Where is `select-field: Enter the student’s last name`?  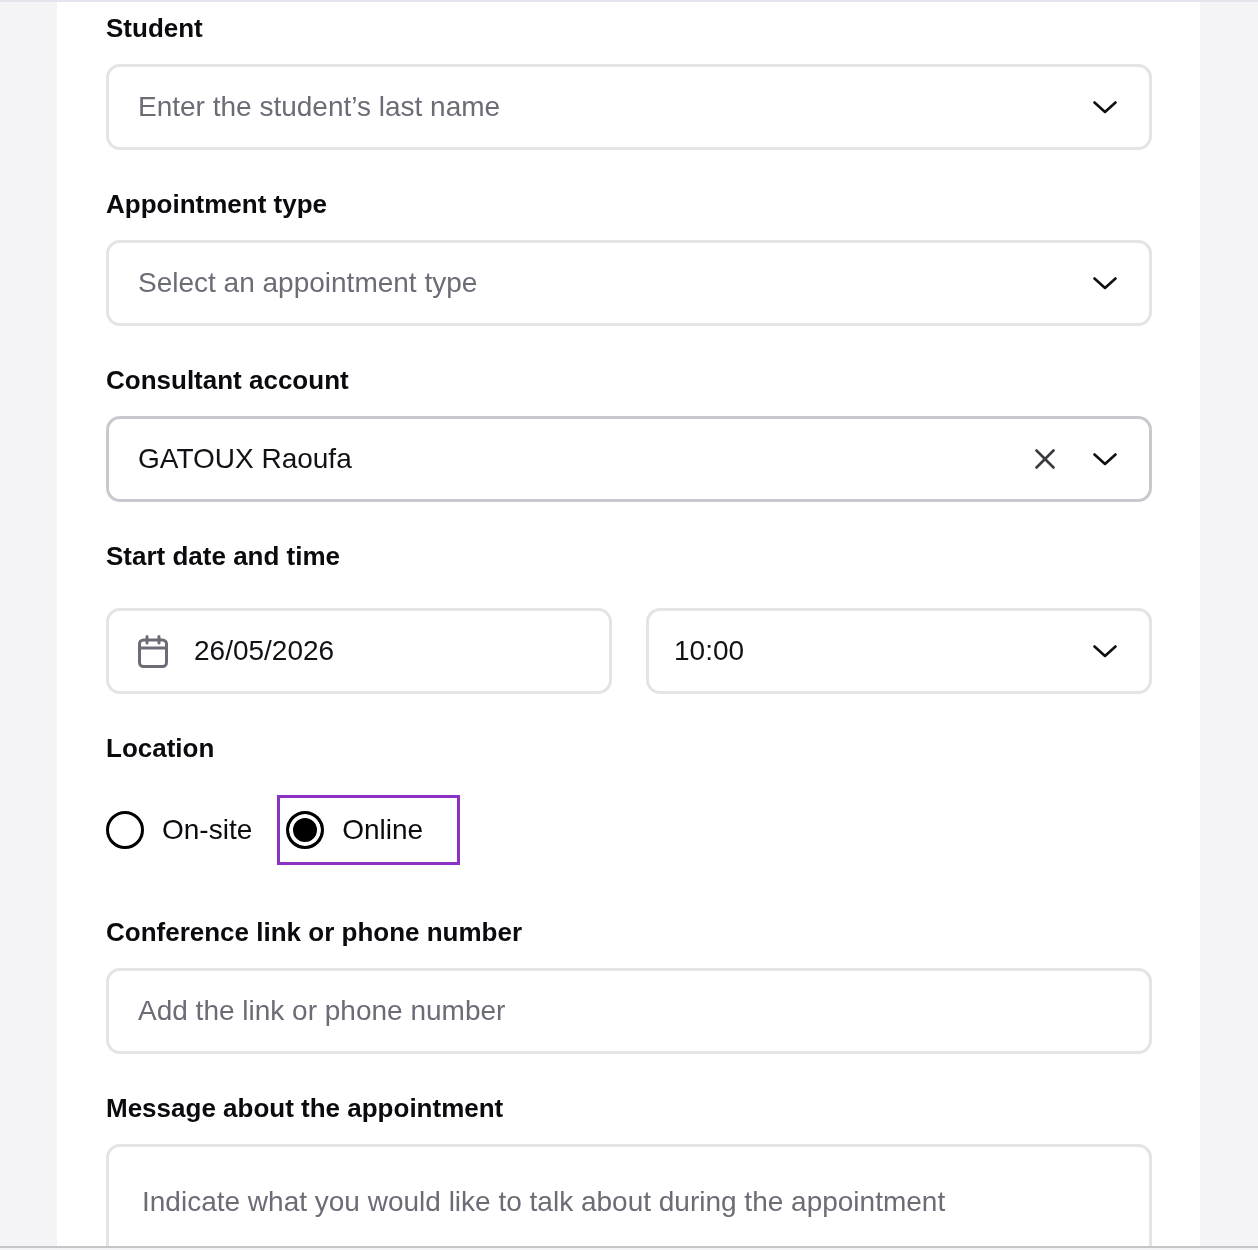 select-field: Enter the student’s last name is located at coordinates (629, 107).